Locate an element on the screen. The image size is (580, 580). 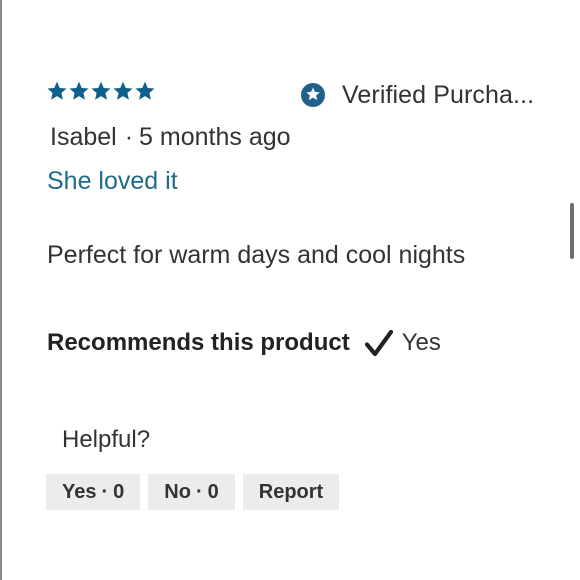
checkmark-icon is located at coordinates (378, 343).